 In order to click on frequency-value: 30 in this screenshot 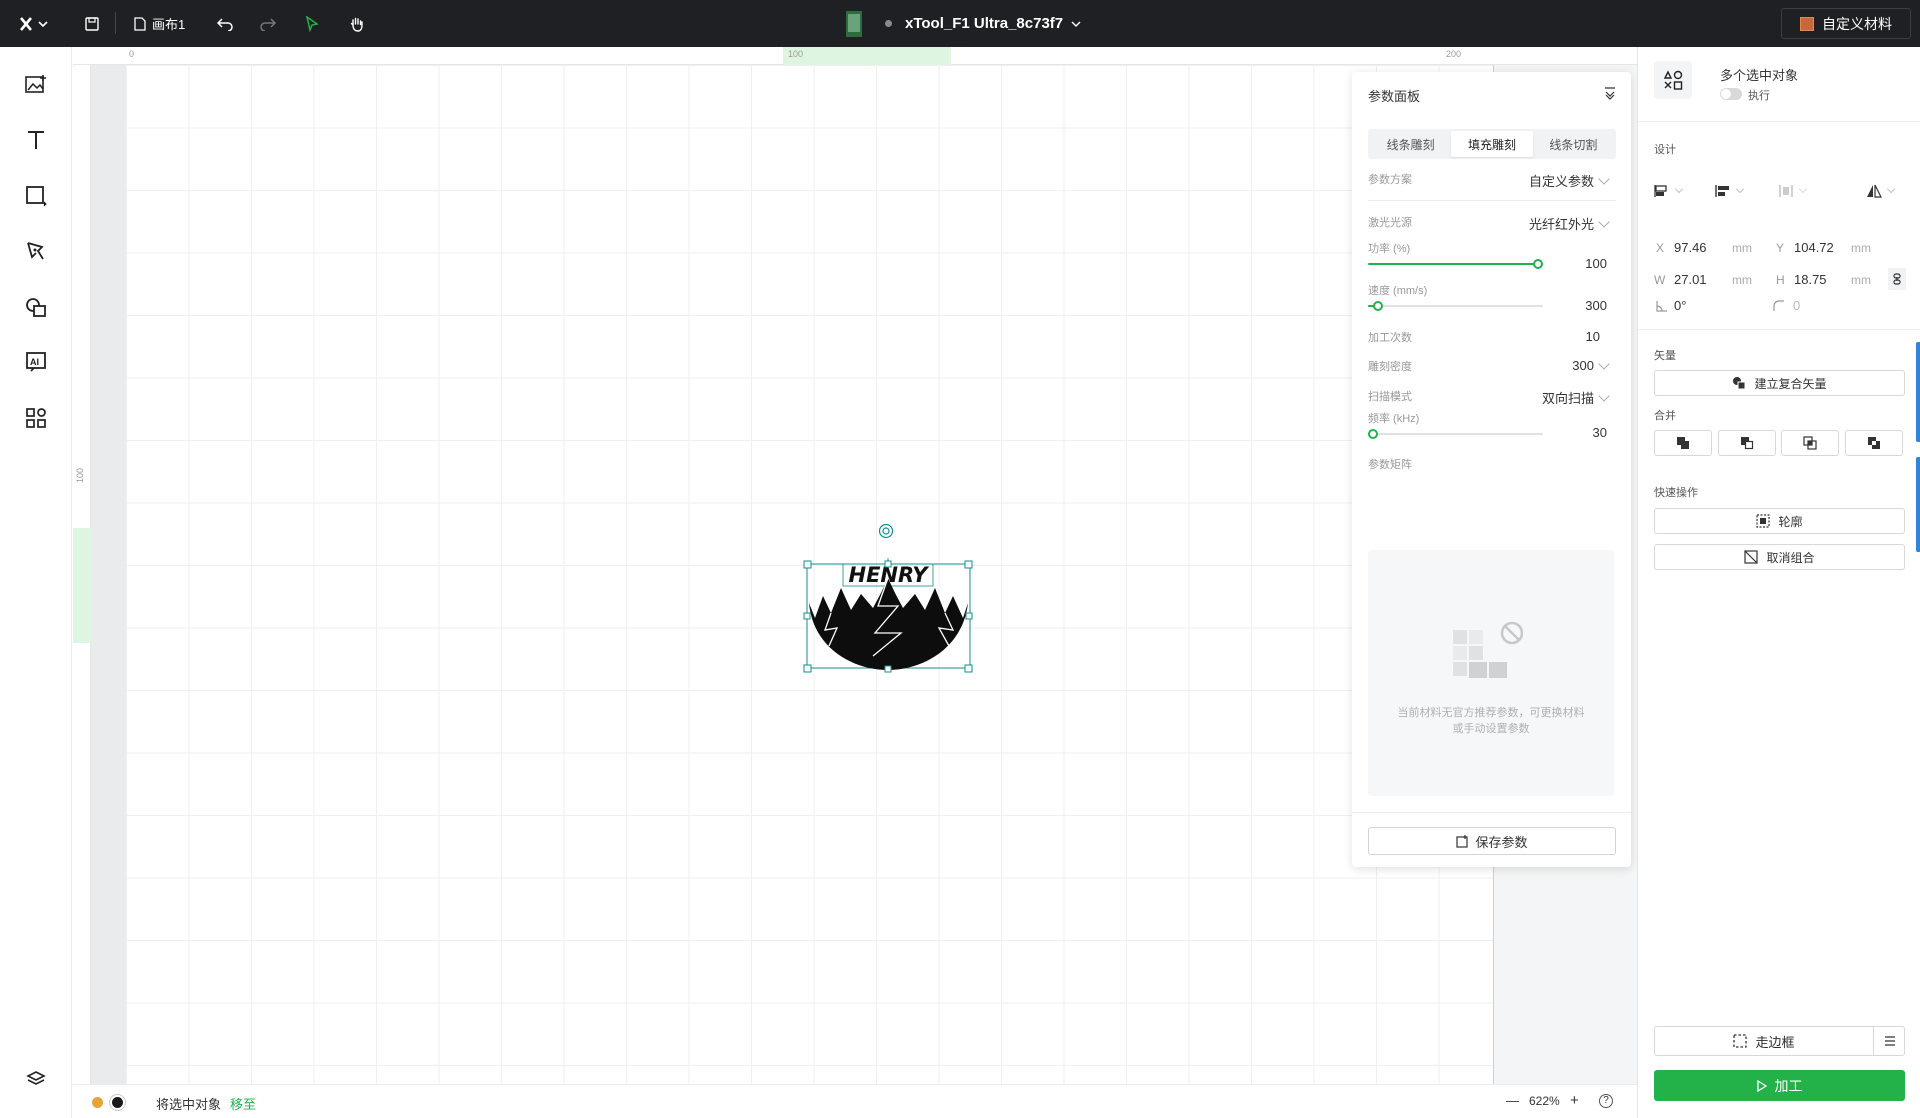, I will do `click(1600, 432)`.